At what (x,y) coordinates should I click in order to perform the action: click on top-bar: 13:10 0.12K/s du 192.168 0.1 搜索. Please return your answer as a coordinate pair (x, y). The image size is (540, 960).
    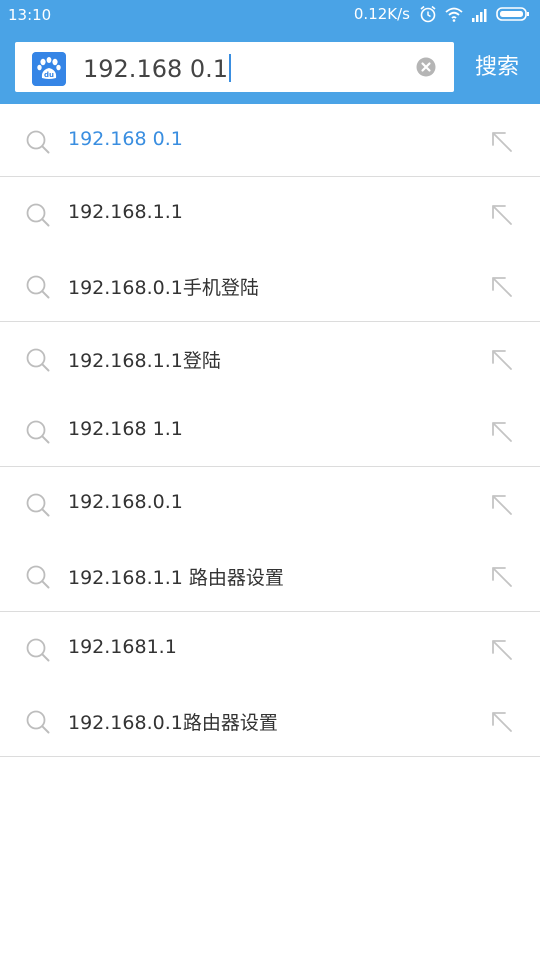
    Looking at the image, I should click on (270, 52).